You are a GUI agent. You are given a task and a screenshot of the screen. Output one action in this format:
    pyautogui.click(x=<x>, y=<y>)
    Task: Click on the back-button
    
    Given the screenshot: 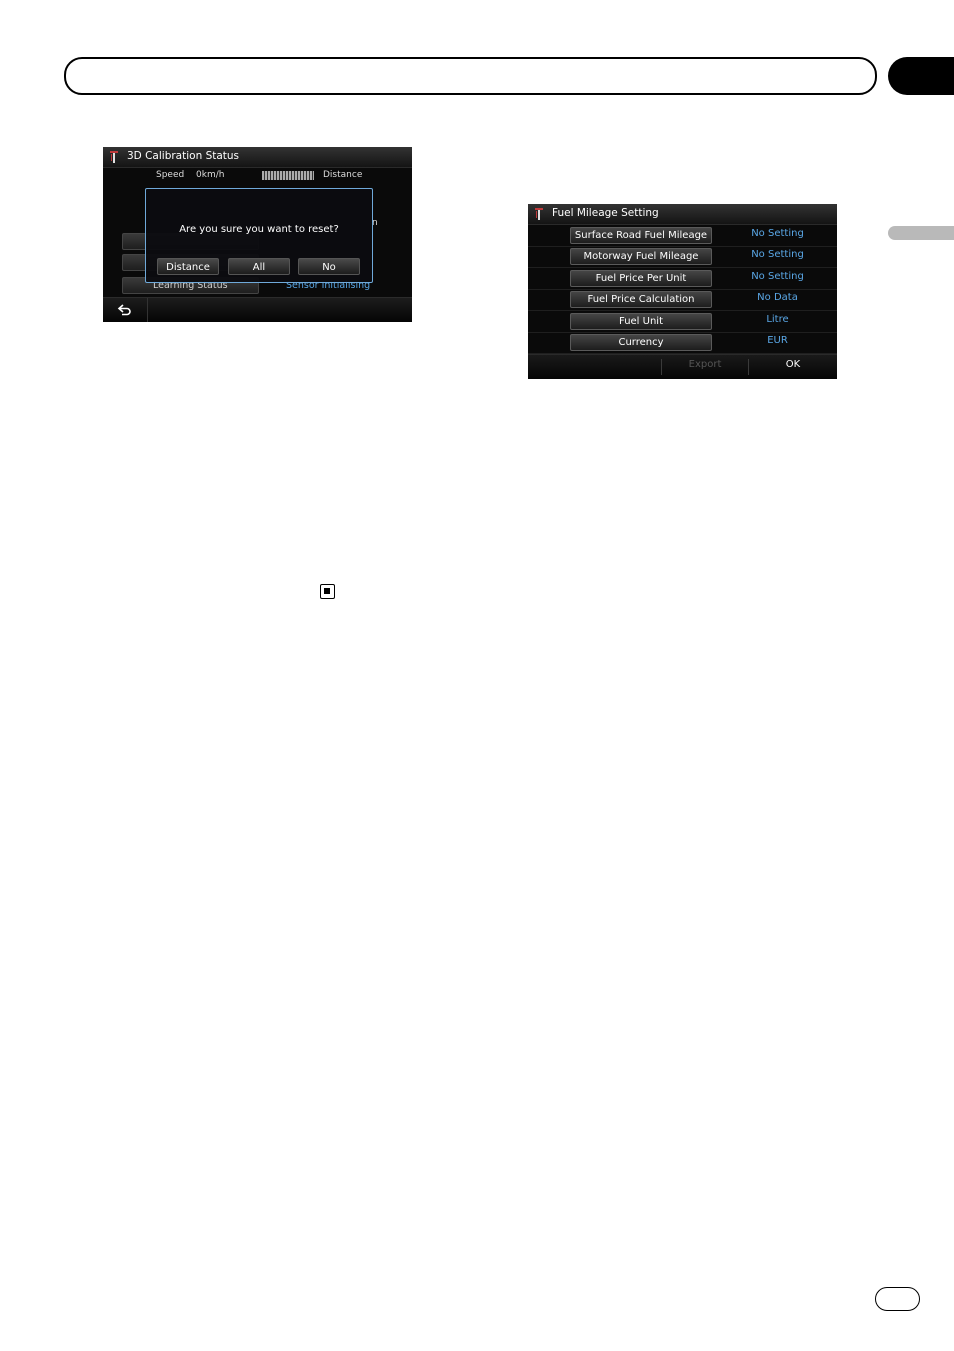 What is the action you would take?
    pyautogui.click(x=125, y=310)
    